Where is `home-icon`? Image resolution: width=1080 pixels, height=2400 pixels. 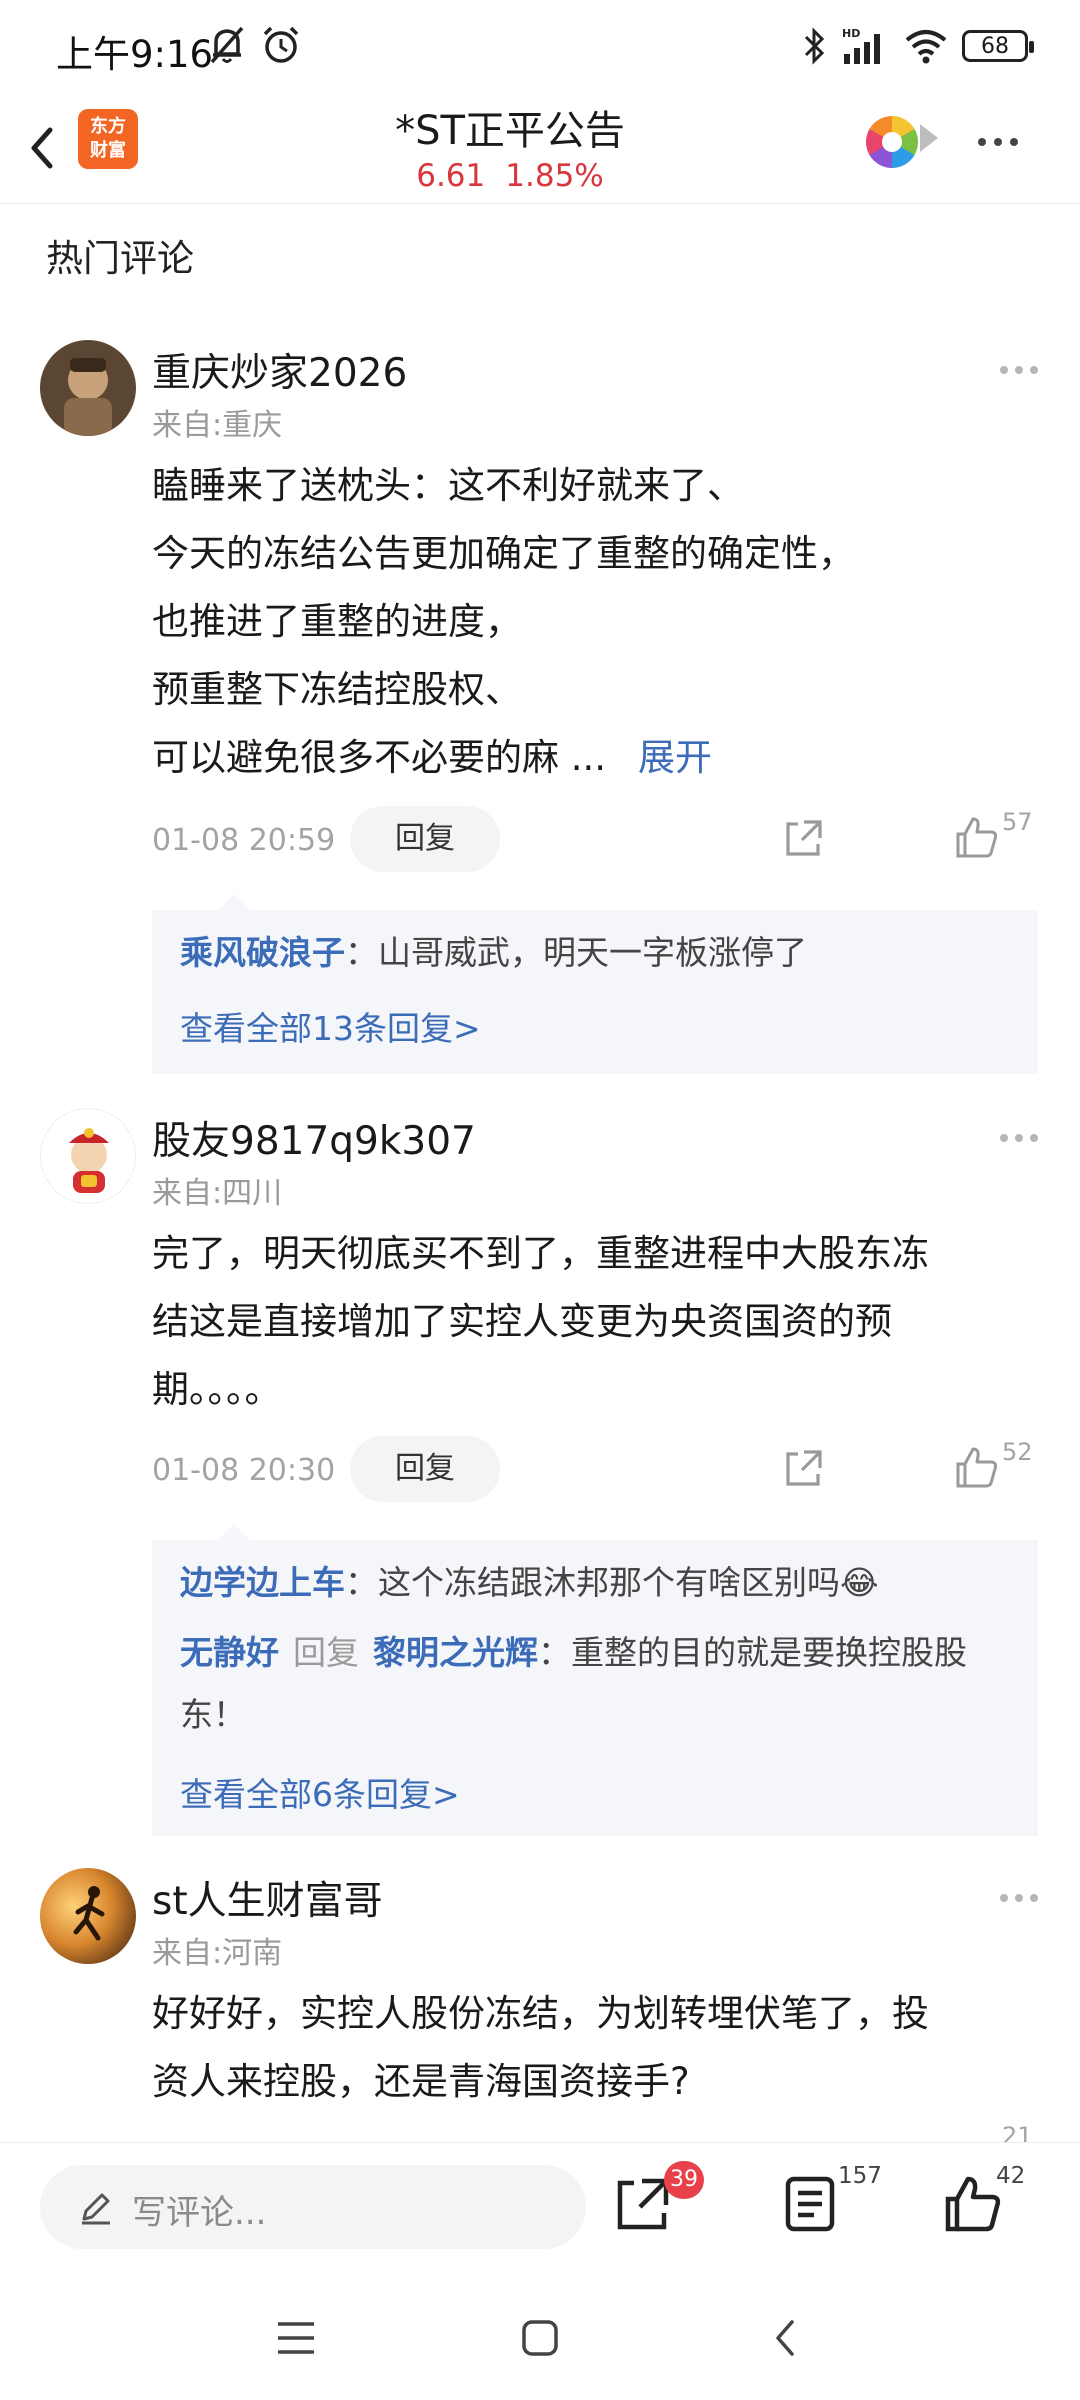
home-icon is located at coordinates (540, 2338).